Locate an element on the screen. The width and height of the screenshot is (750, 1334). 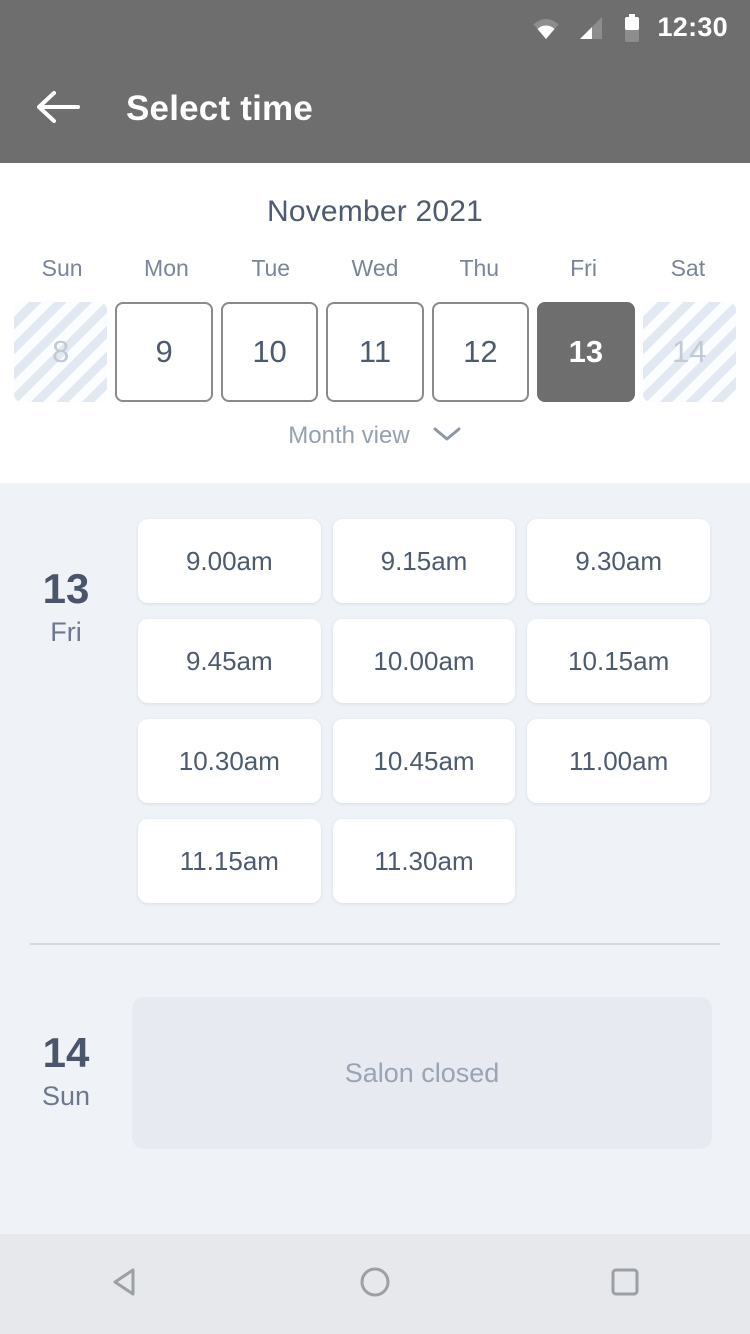
status-bar-icons is located at coordinates (586, 27).